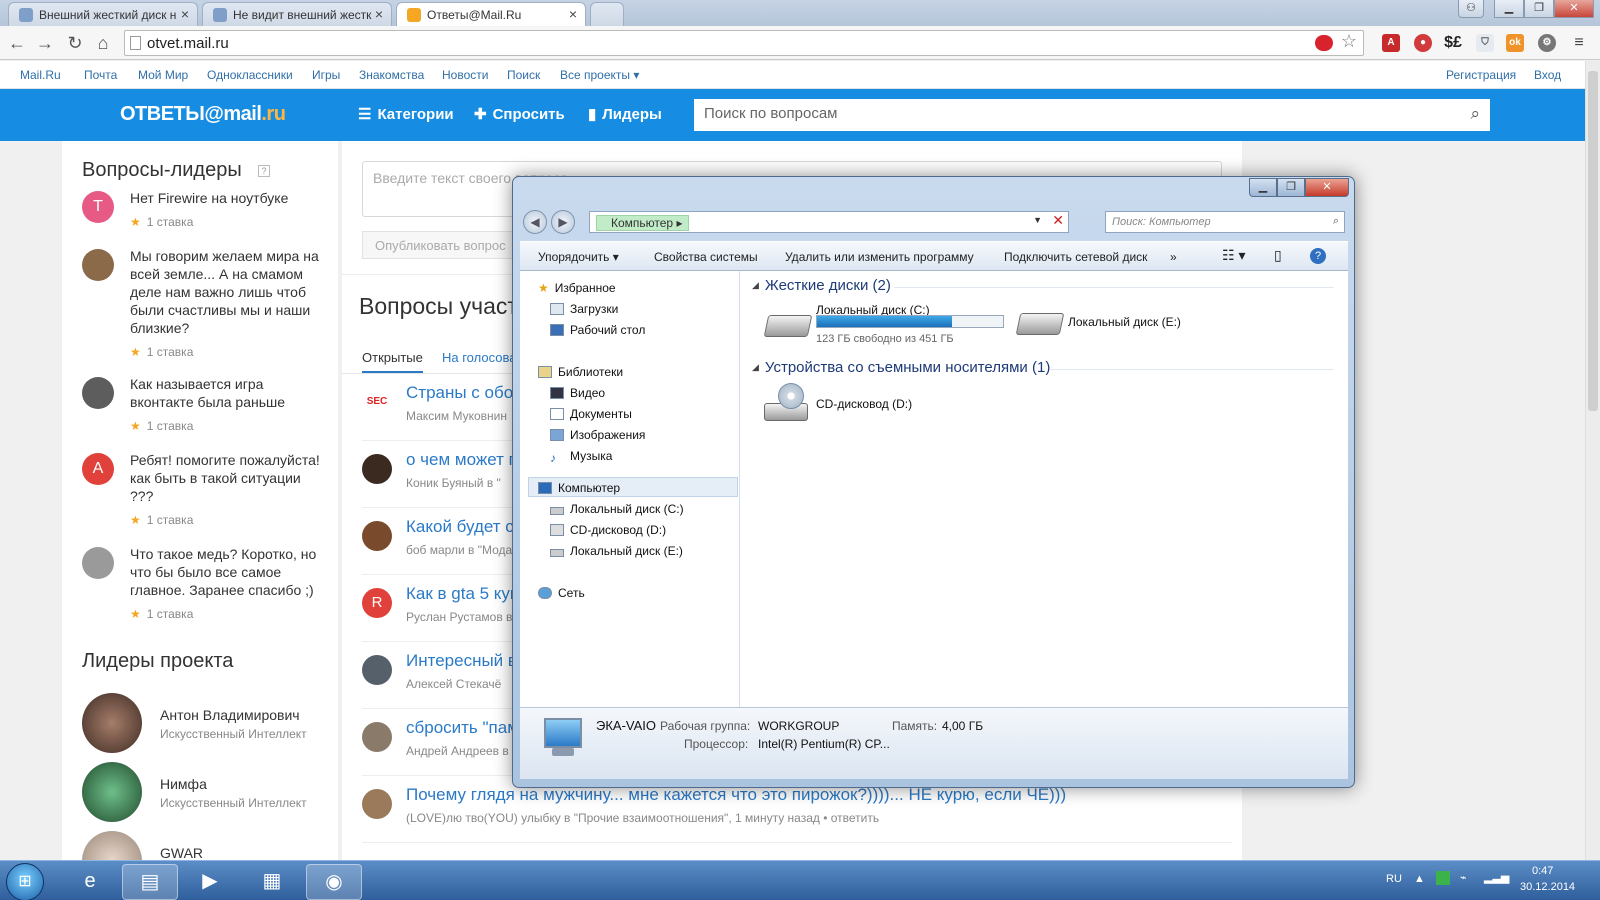 This screenshot has height=900, width=1600. What do you see at coordinates (1592, 460) in the screenshot?
I see `page-scrollbar` at bounding box center [1592, 460].